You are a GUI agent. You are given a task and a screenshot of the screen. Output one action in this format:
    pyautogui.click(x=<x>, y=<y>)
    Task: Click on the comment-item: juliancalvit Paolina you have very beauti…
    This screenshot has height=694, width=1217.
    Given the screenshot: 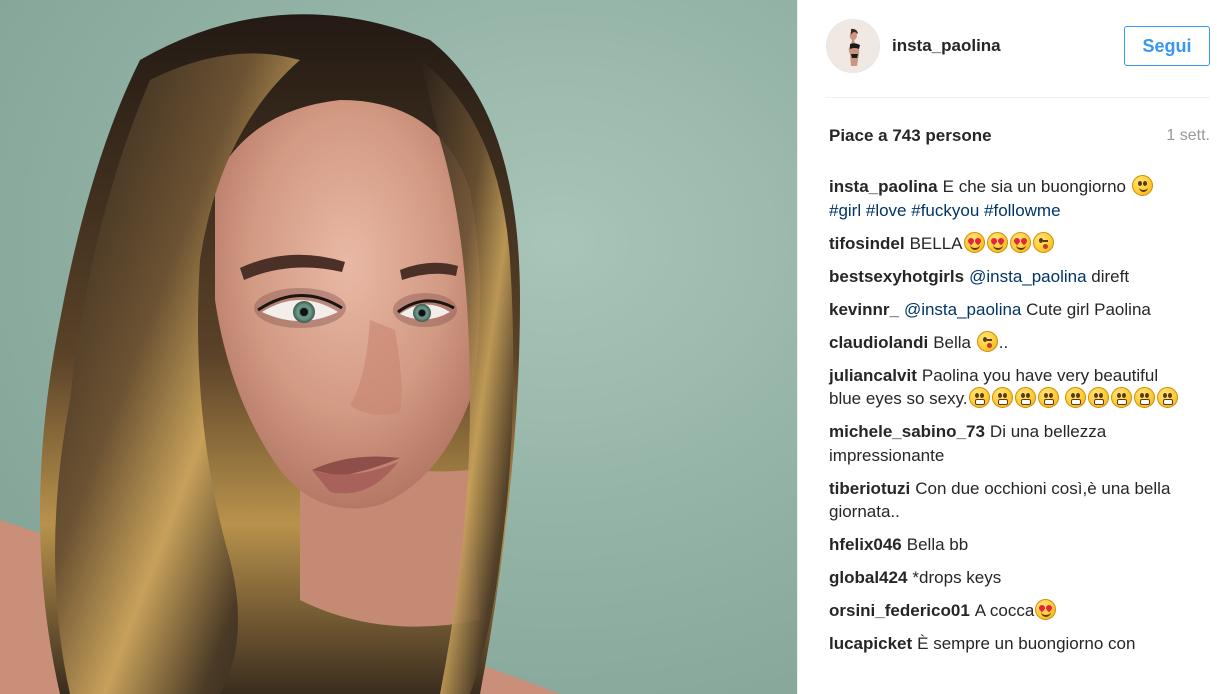 What is the action you would take?
    pyautogui.click(x=1009, y=387)
    